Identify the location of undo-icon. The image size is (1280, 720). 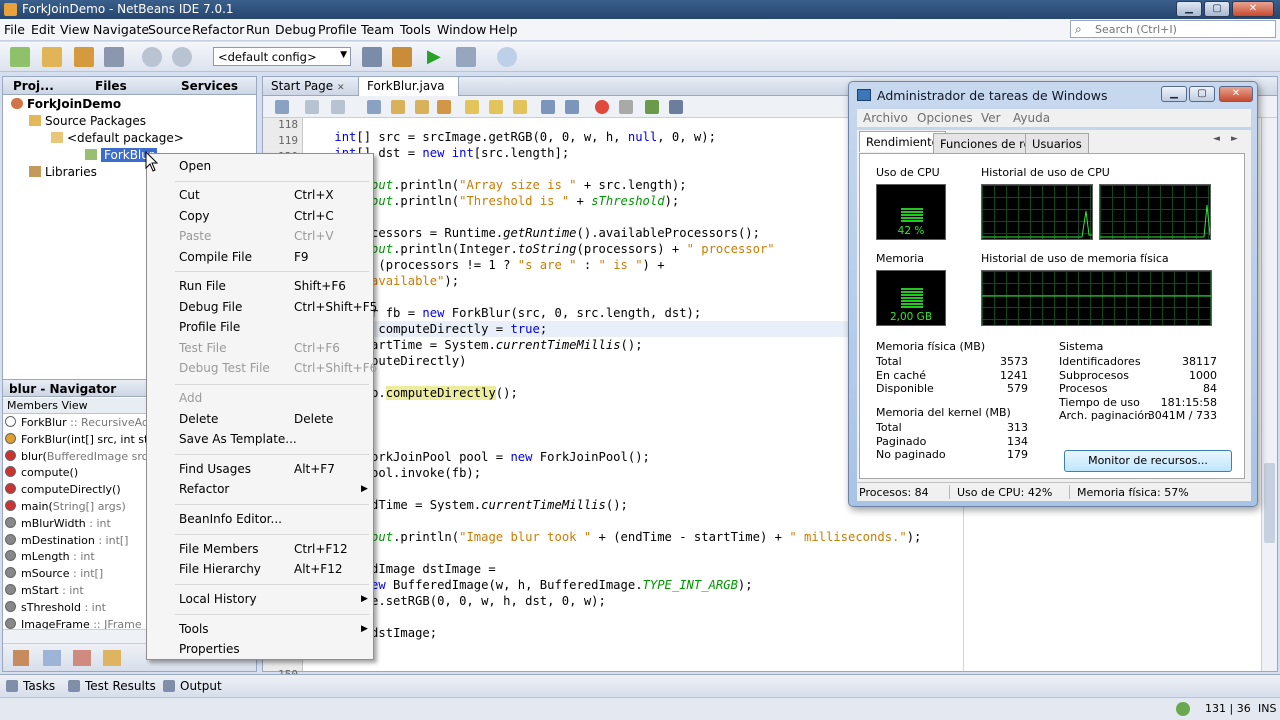
(152, 57).